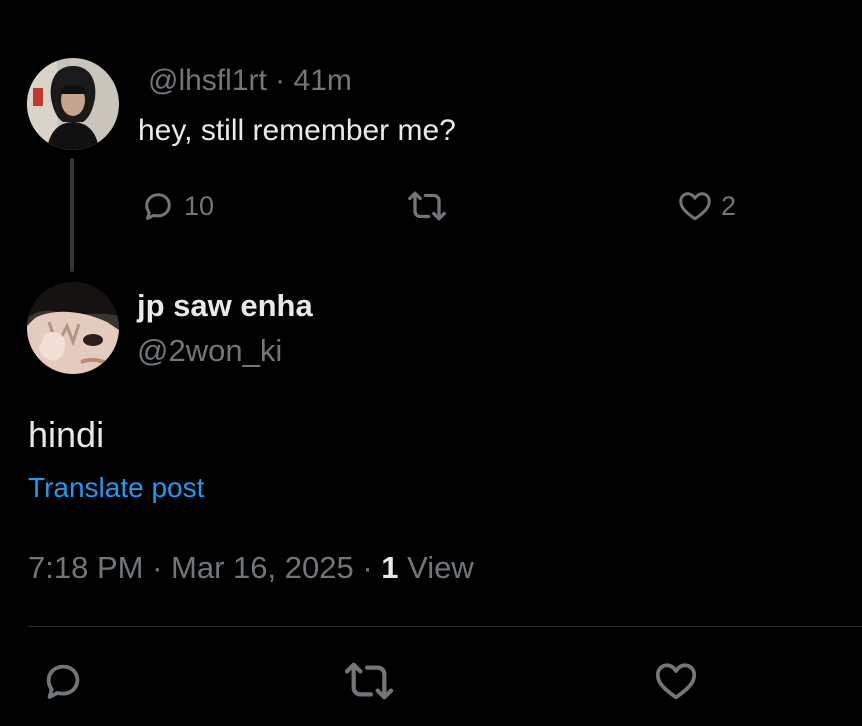 This screenshot has height=726, width=862. I want to click on author-handle: @2won_ki, so click(209, 351).